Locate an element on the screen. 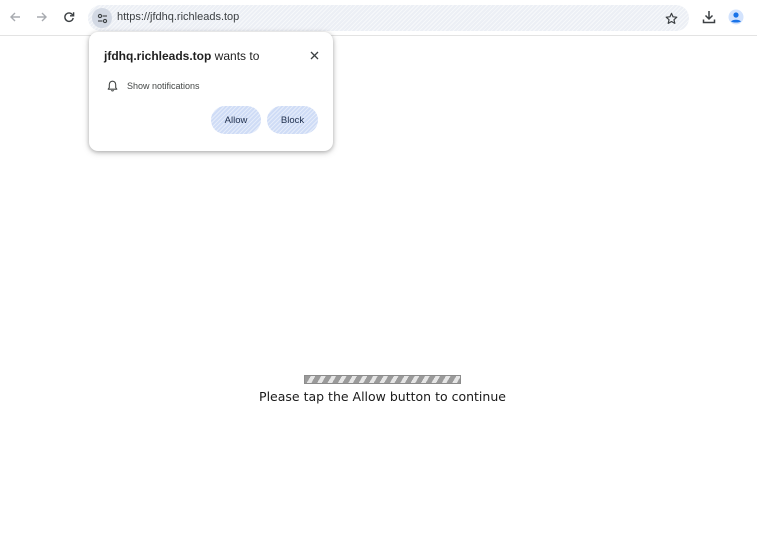 The width and height of the screenshot is (757, 560). loading-progress-bar is located at coordinates (382, 379).